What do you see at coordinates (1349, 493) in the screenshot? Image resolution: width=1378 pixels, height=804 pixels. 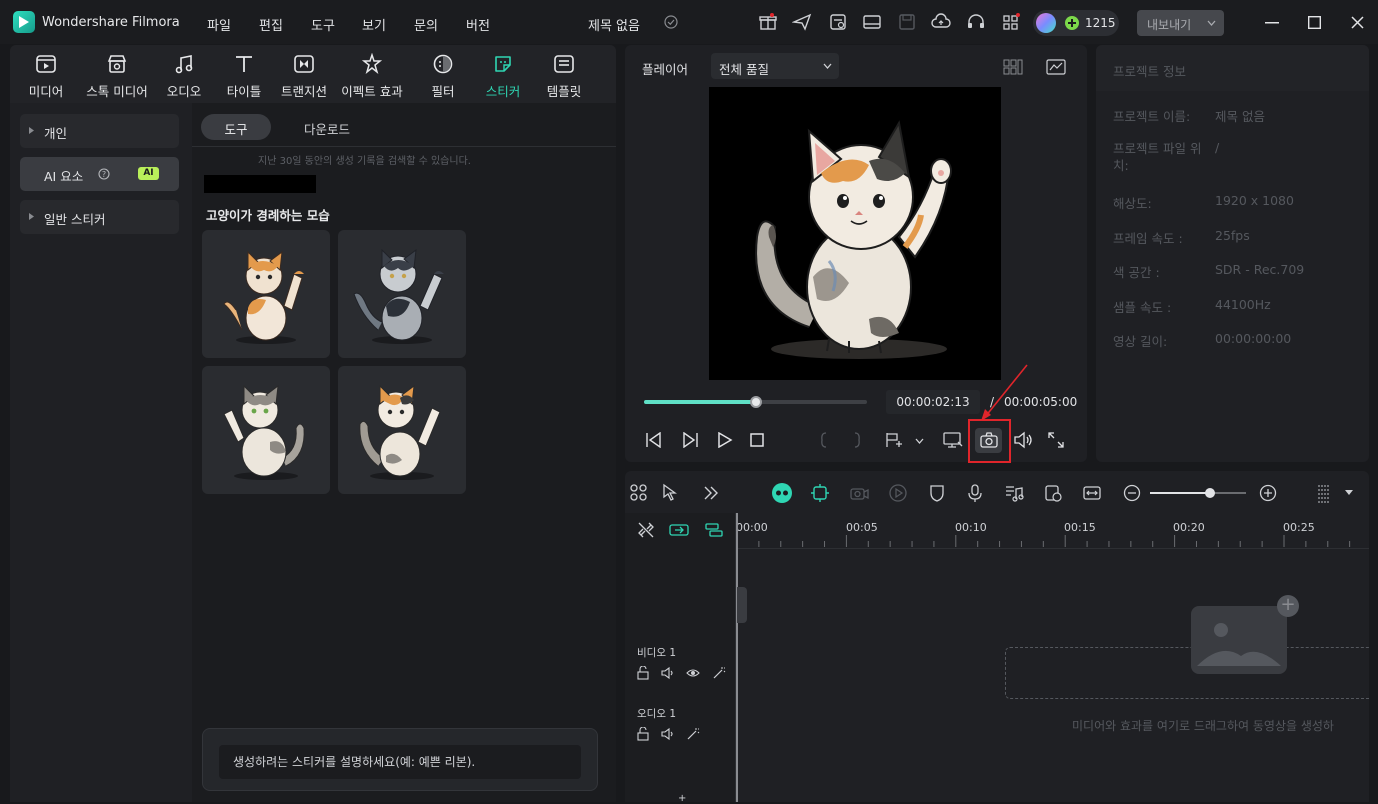 I see `caret-down-icon` at bounding box center [1349, 493].